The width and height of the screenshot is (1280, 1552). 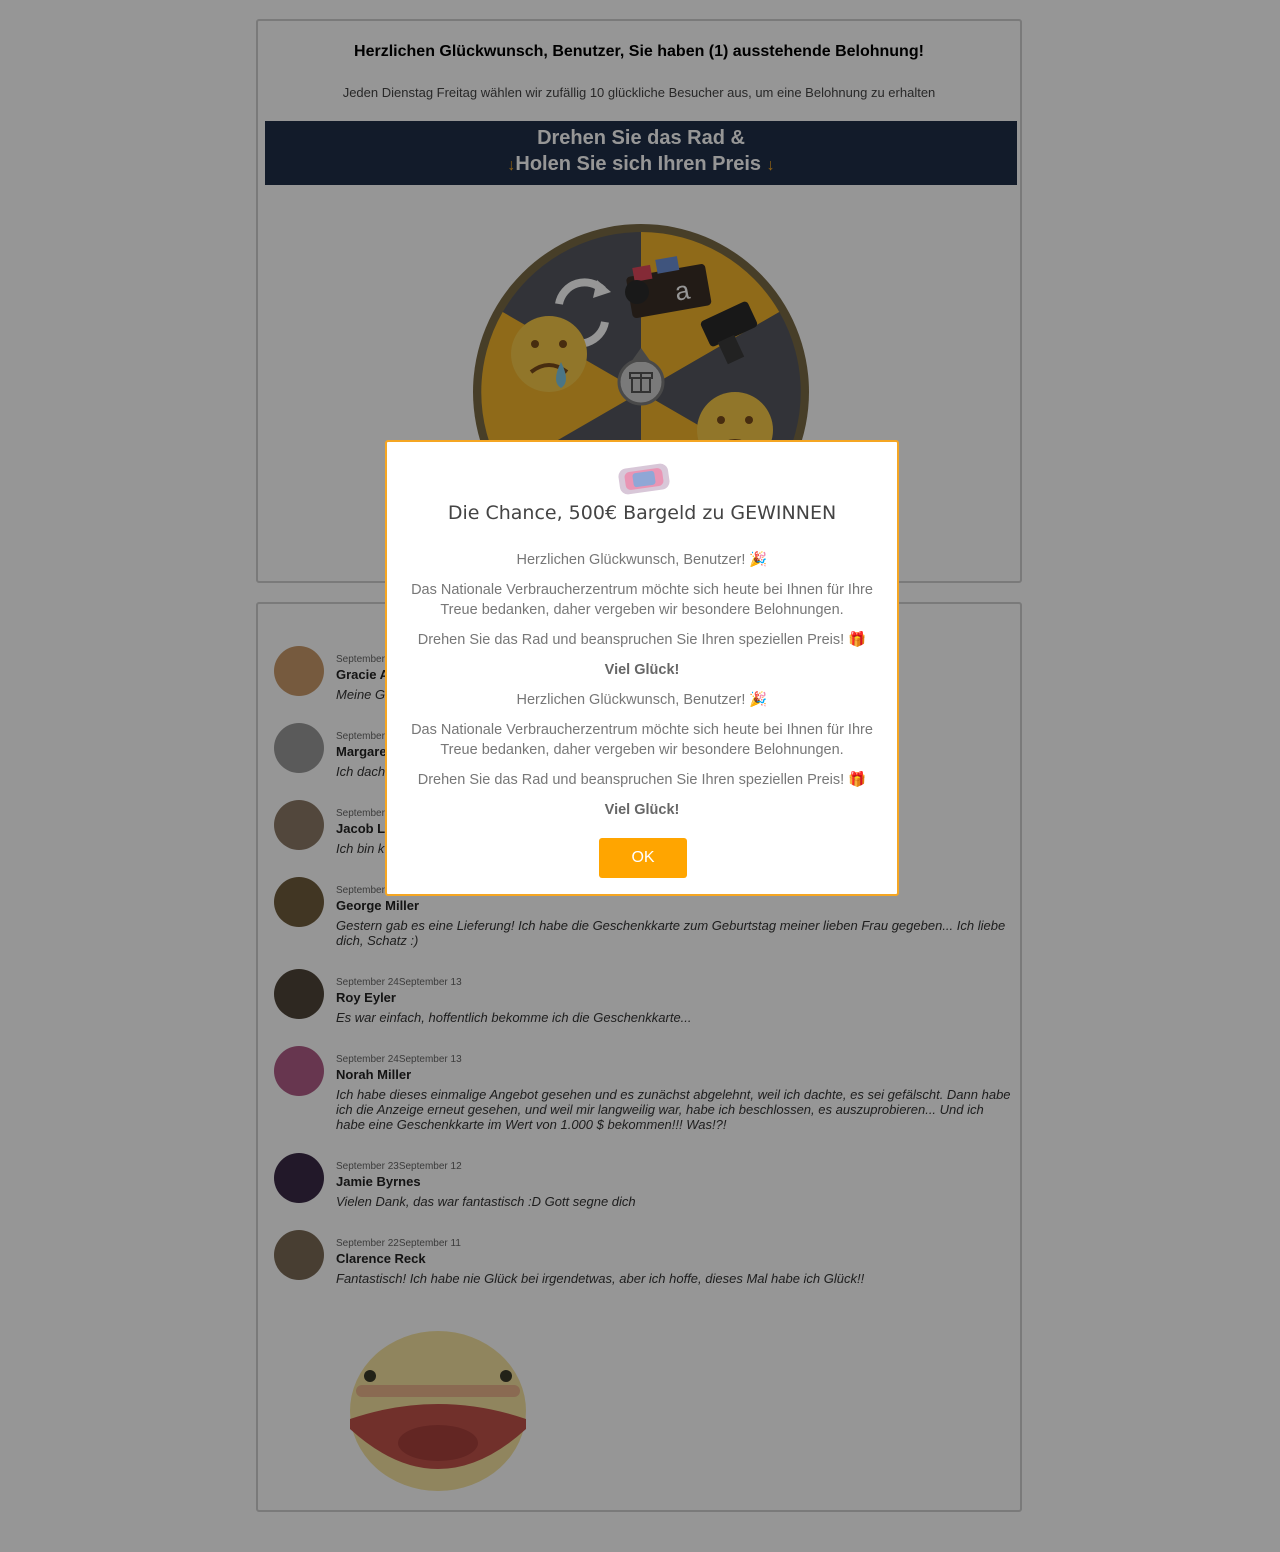 What do you see at coordinates (643, 858) in the screenshot?
I see `ok-button: OK` at bounding box center [643, 858].